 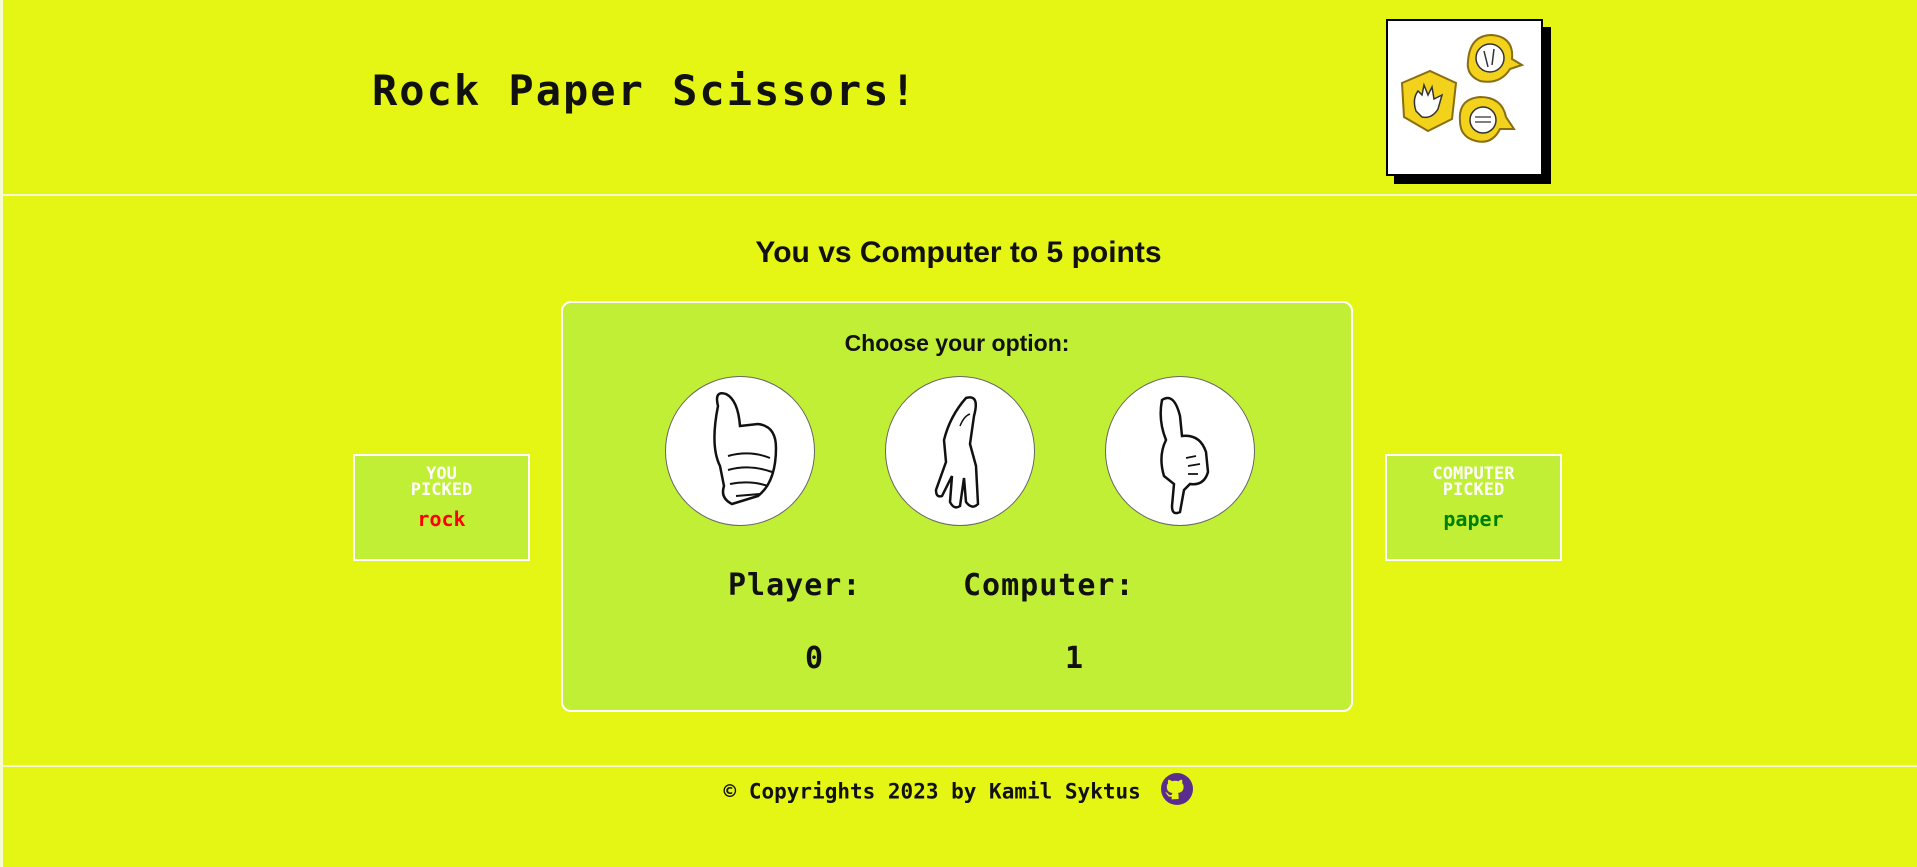 I want to click on rock-option-button, so click(x=740, y=451).